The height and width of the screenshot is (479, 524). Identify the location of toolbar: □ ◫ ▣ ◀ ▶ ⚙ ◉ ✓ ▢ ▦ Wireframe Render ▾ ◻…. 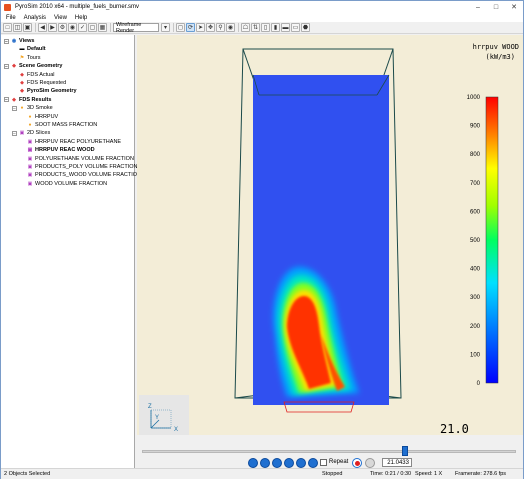
(262, 28).